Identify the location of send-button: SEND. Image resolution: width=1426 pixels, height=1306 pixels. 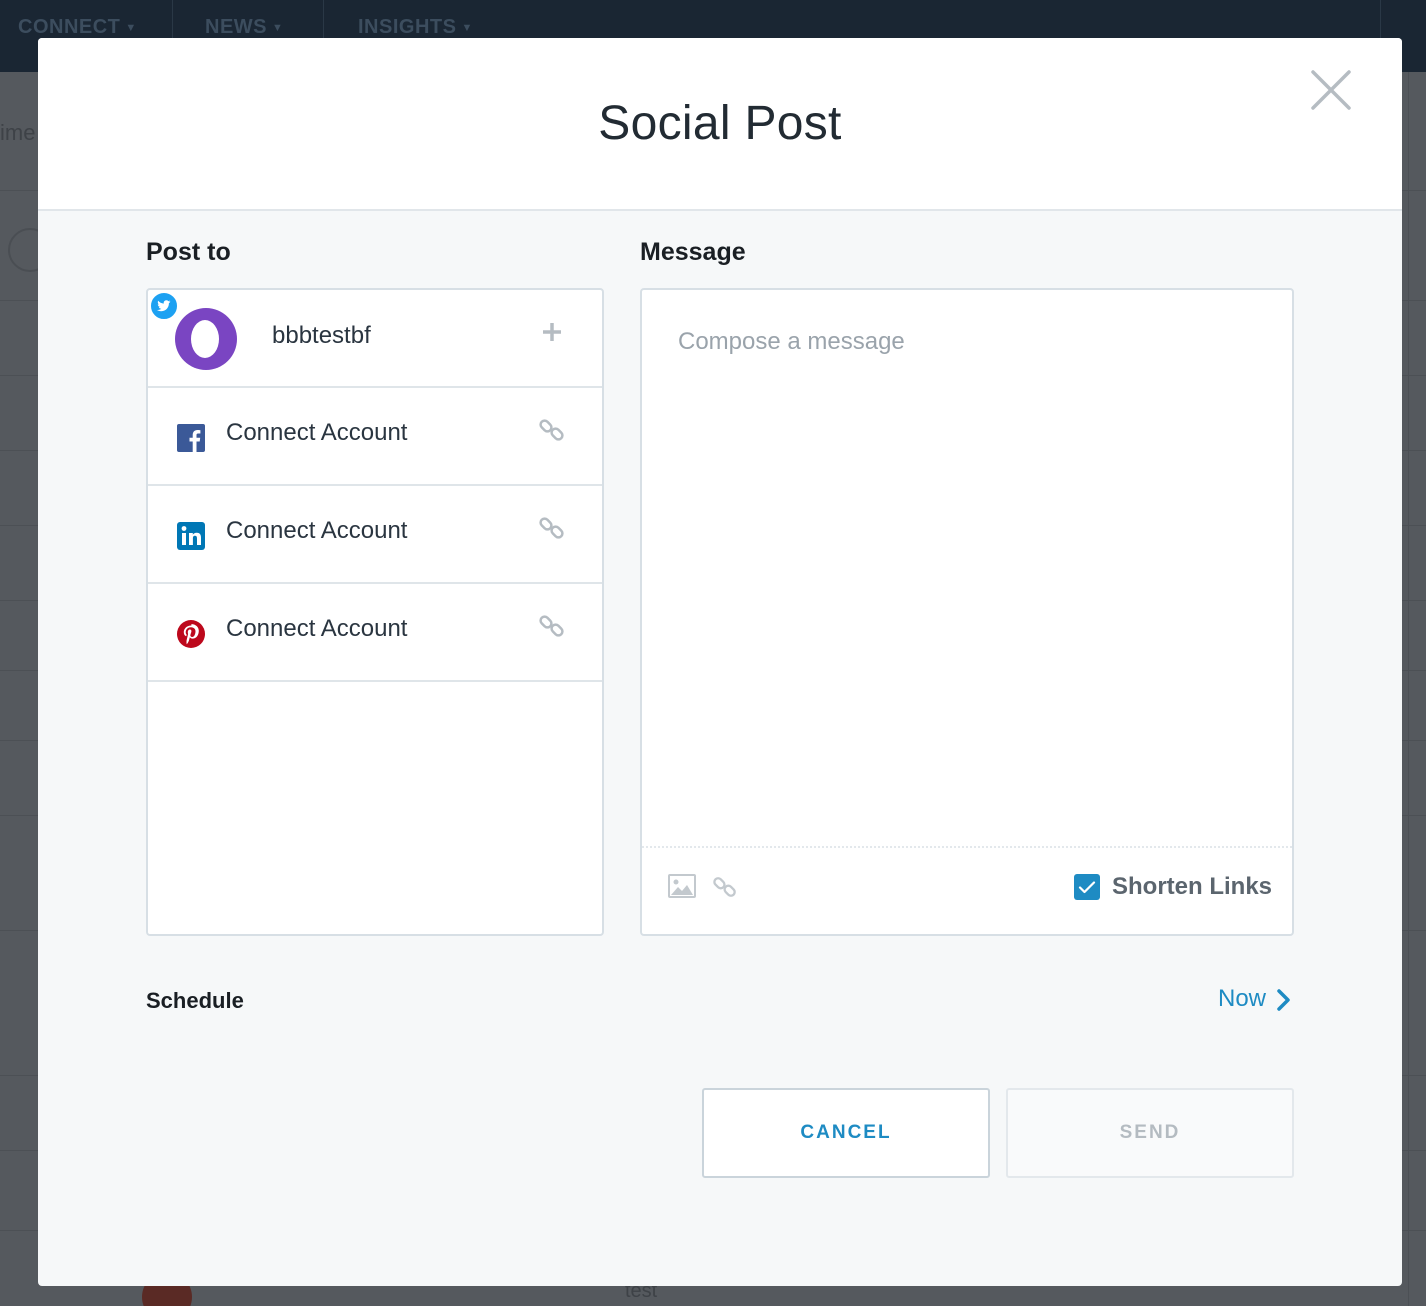
(1150, 1133).